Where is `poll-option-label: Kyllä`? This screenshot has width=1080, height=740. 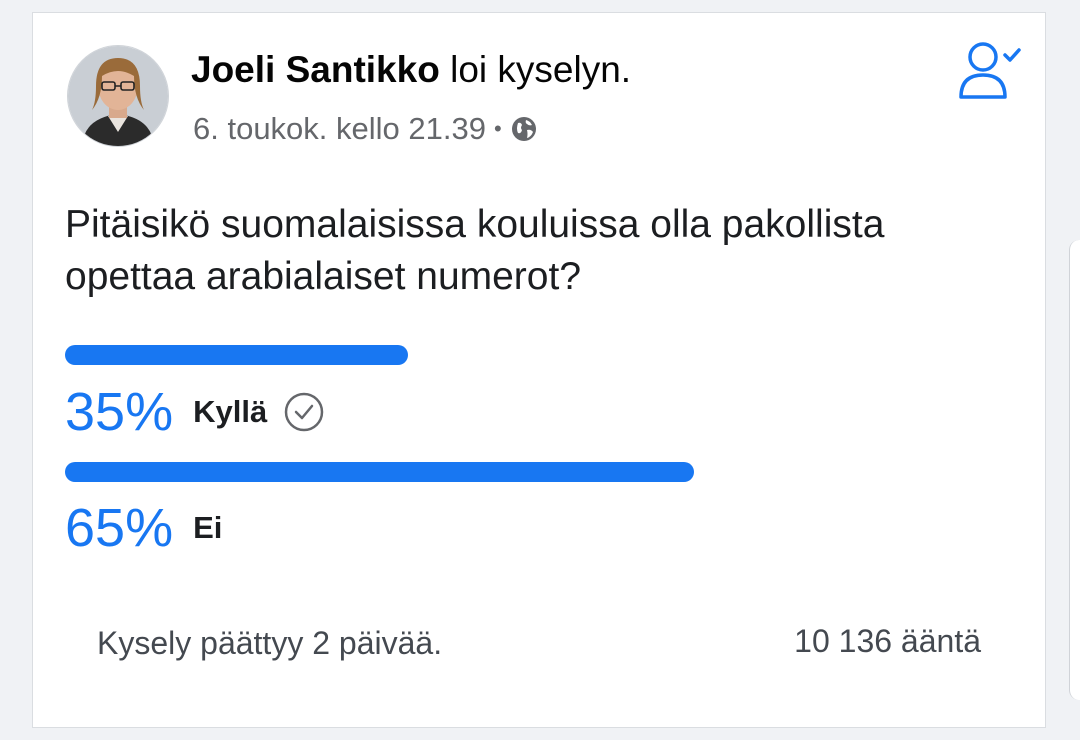 poll-option-label: Kyllä is located at coordinates (230, 411).